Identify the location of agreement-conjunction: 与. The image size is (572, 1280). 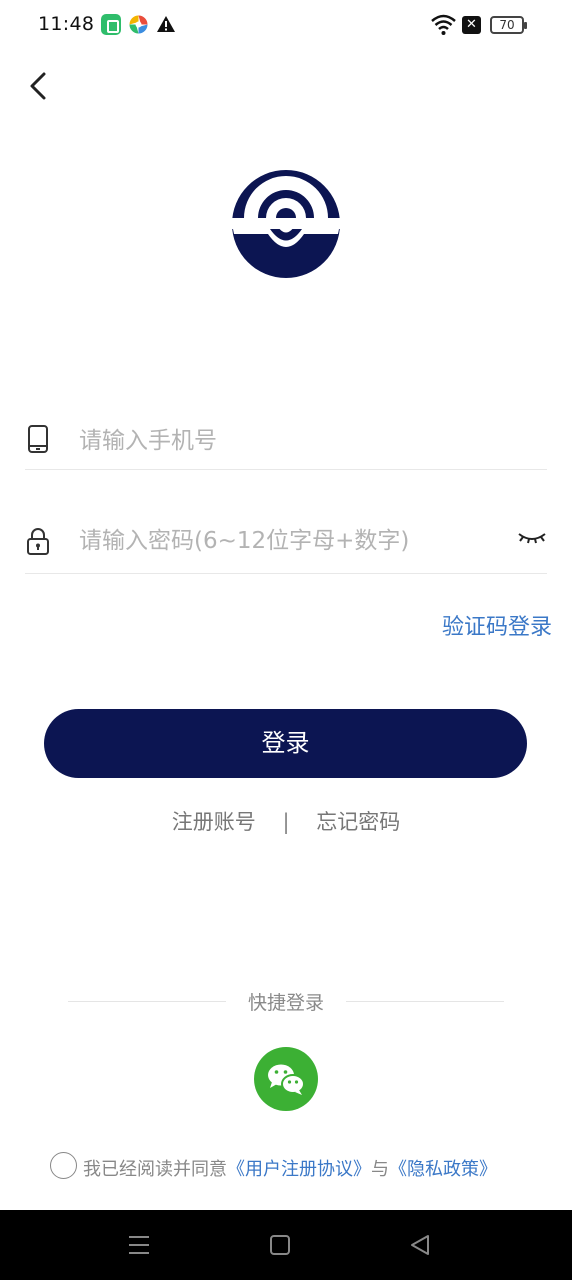
(380, 1169).